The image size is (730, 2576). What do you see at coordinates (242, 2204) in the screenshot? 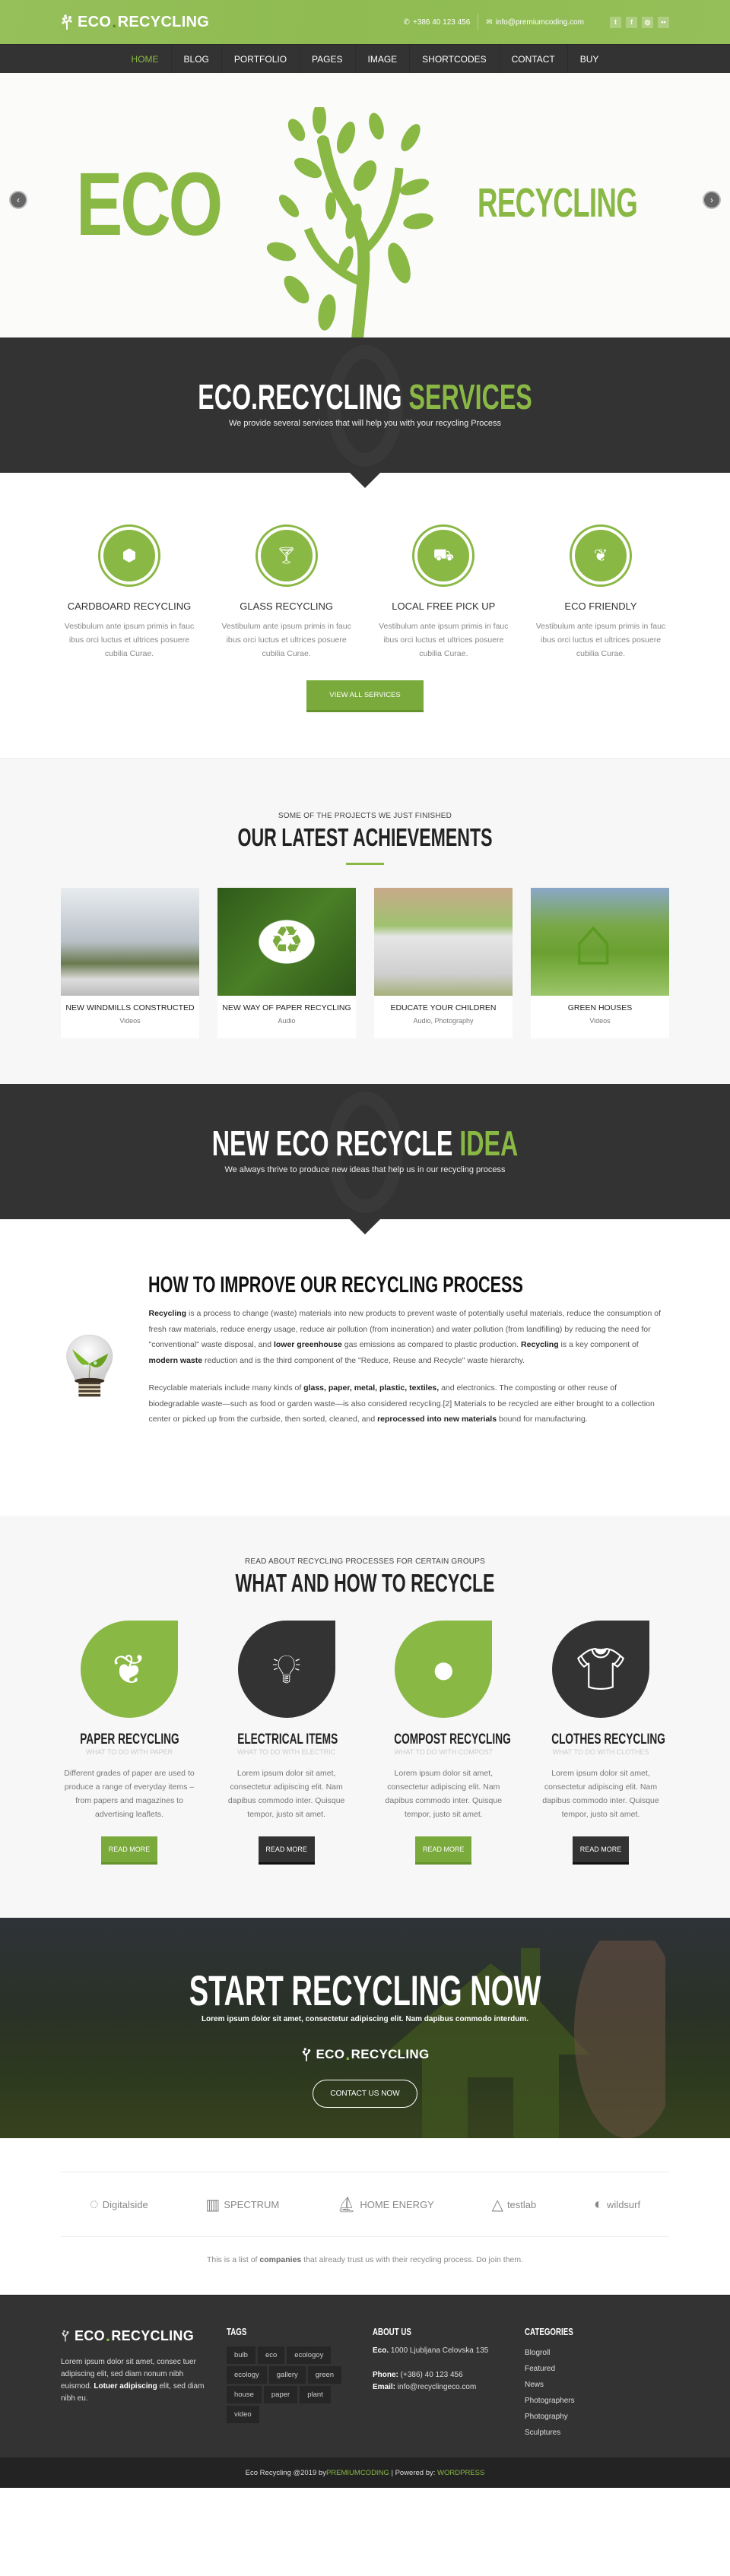
I see `client-logo: ▥ SPECTRUM` at bounding box center [242, 2204].